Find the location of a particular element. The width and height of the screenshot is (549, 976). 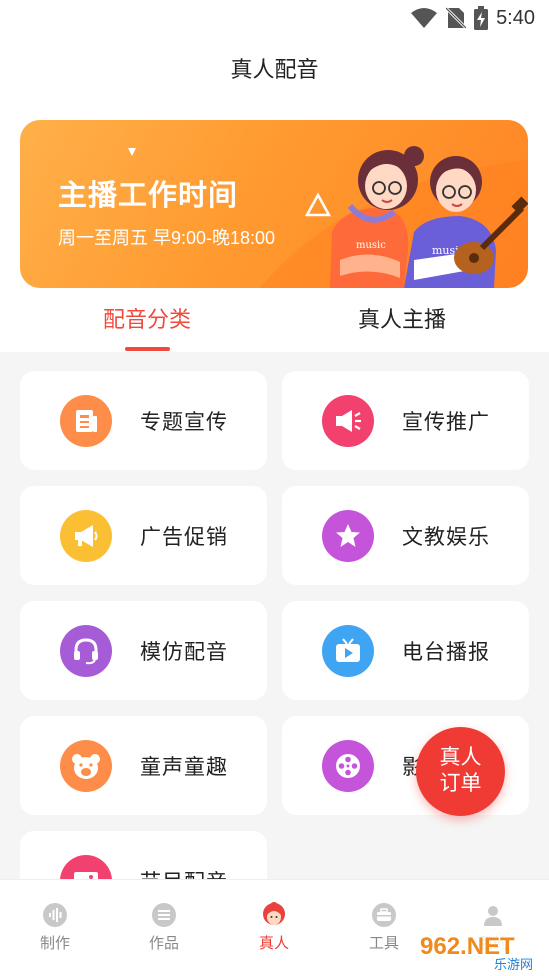

category-card-radio-broadcast: 电台播报 is located at coordinates (405, 650).